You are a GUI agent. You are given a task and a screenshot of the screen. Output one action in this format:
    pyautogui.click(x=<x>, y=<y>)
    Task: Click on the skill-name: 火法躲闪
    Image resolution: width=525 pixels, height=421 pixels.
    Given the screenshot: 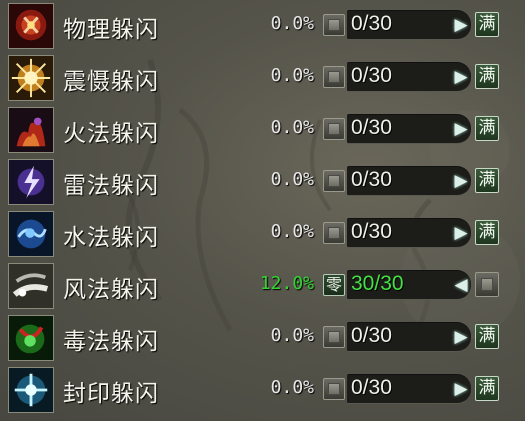 What is the action you would take?
    pyautogui.click(x=111, y=134)
    